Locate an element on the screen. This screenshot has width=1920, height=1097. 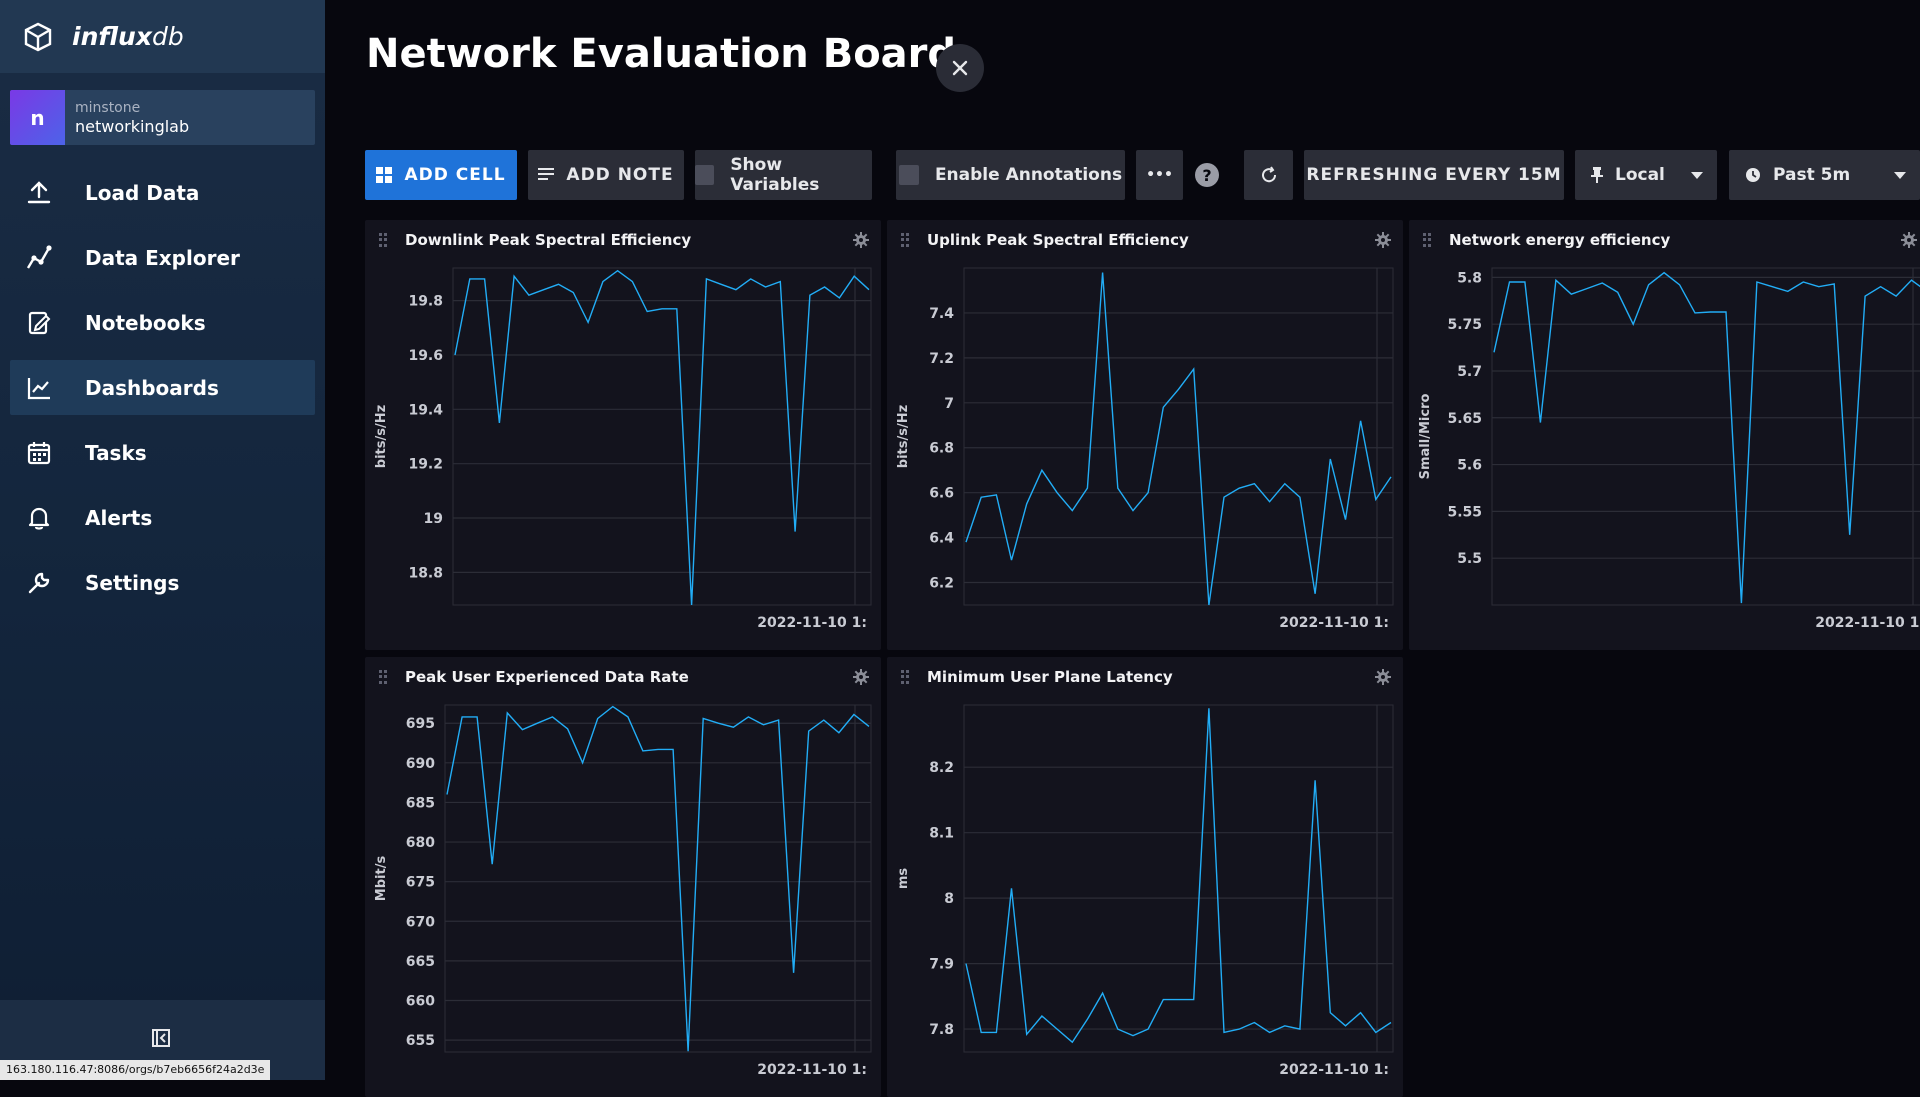
y-tick-label: 8.1 is located at coordinates (941, 834).